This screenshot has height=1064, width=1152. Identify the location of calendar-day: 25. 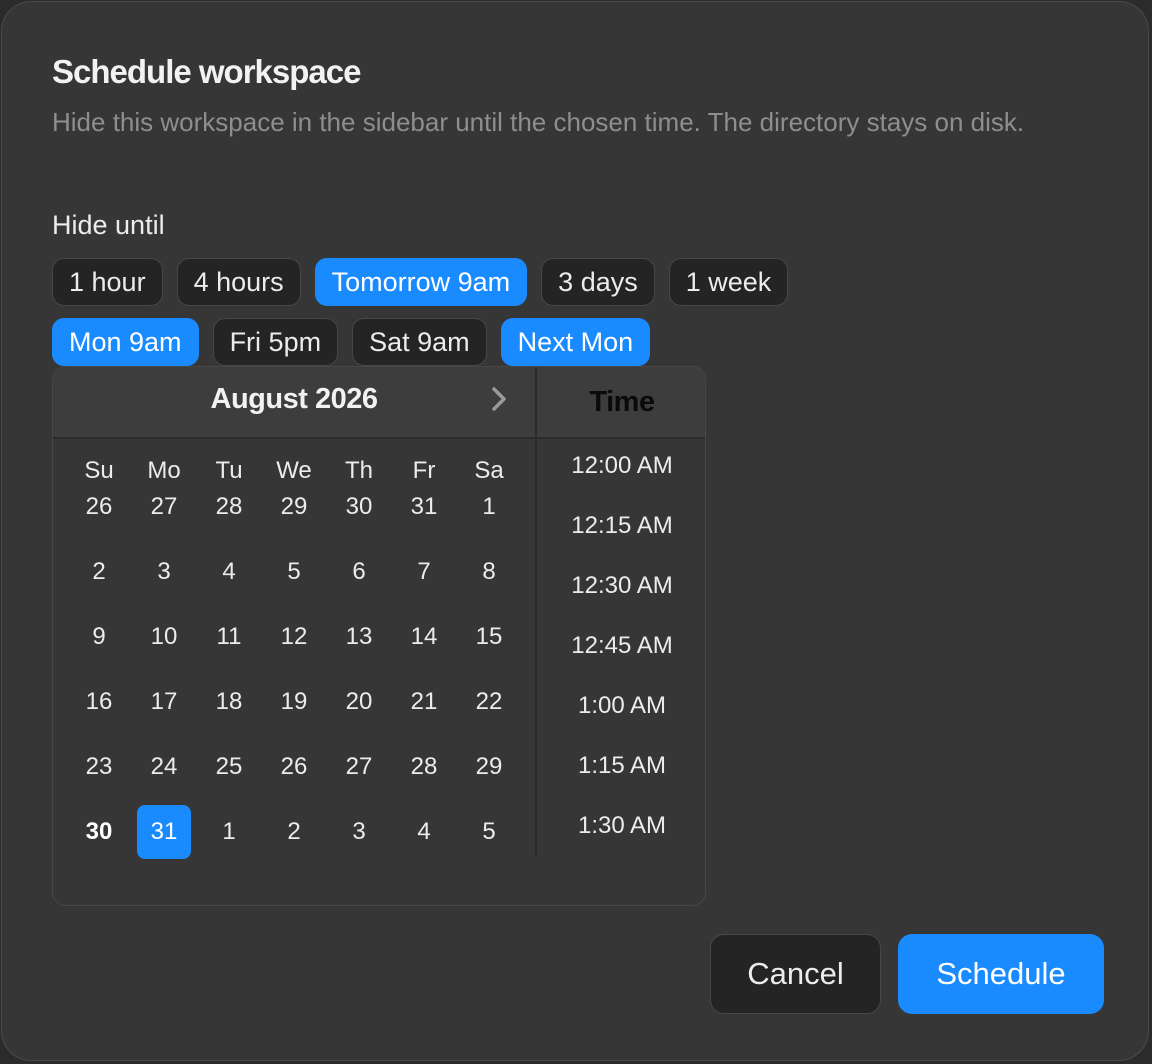
(229, 767).